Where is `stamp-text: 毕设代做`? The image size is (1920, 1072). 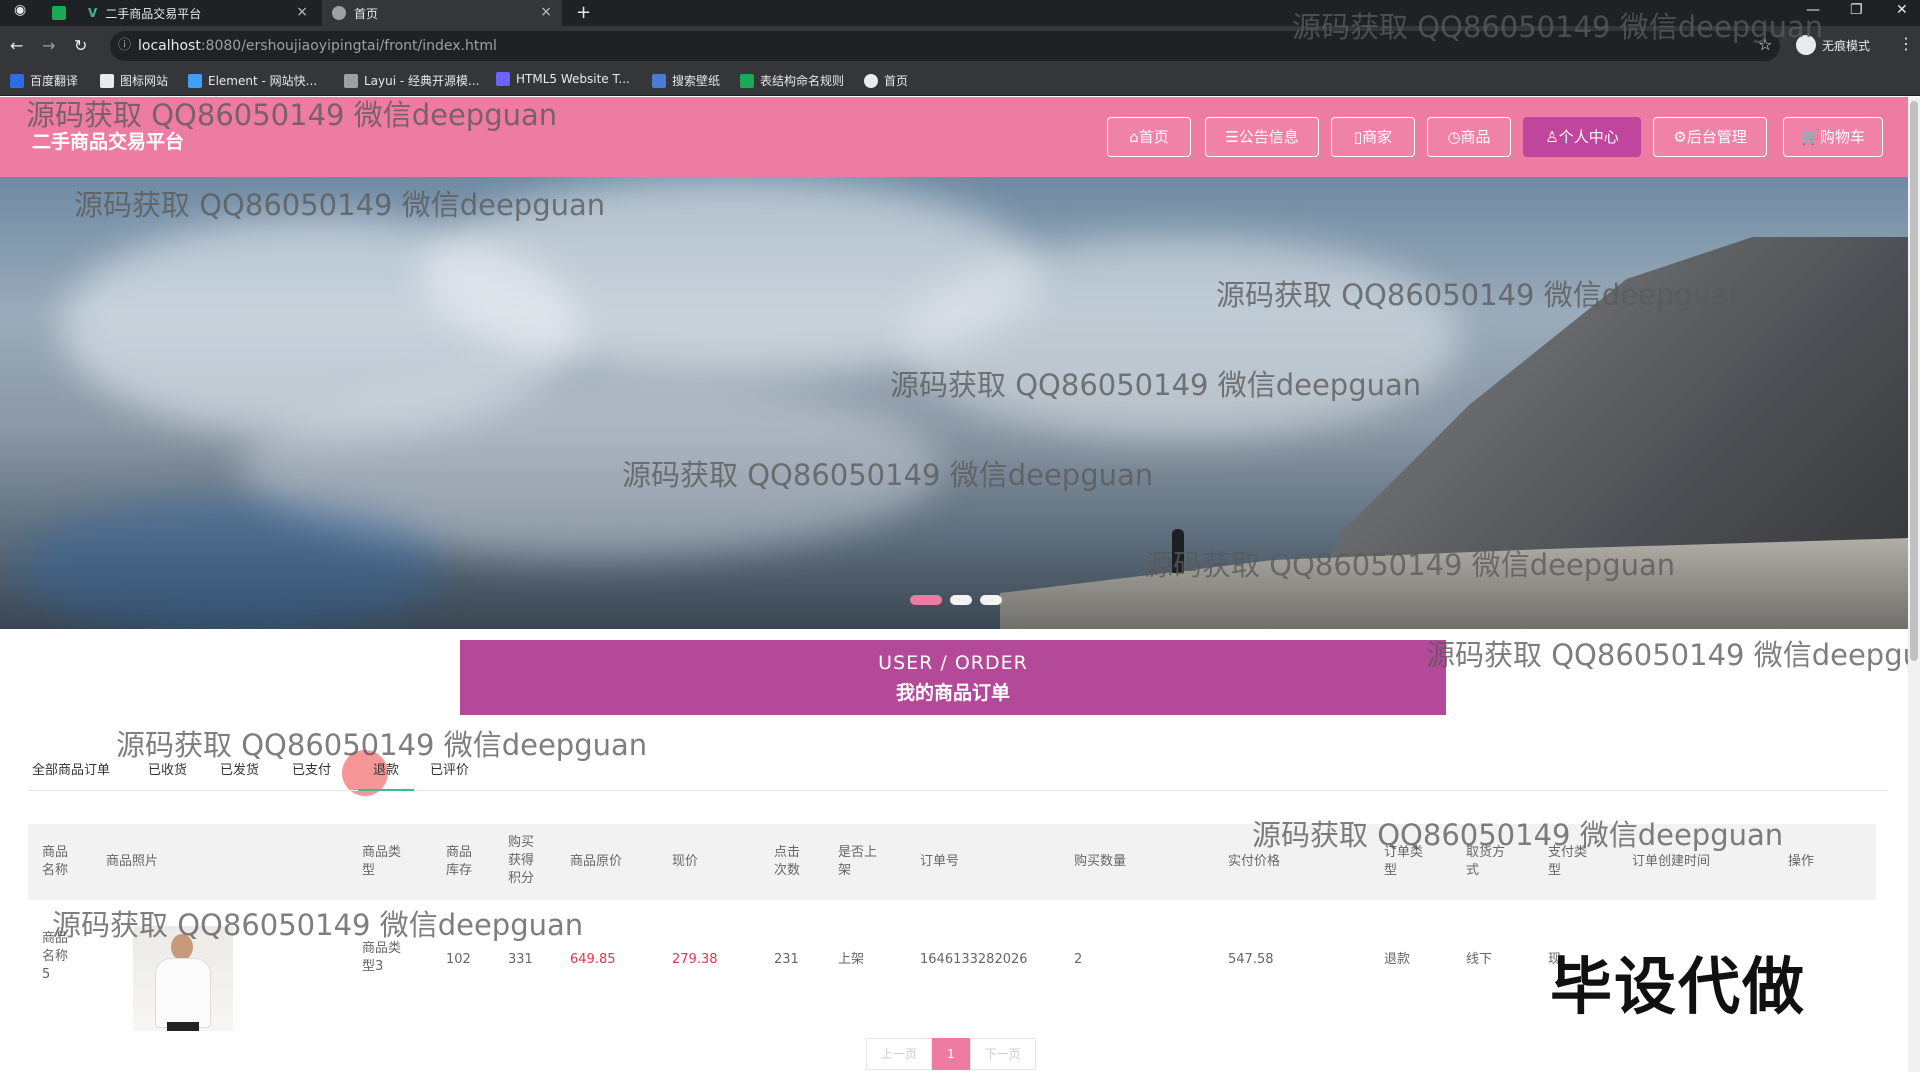
stamp-text: 毕设代做 is located at coordinates (1678, 986).